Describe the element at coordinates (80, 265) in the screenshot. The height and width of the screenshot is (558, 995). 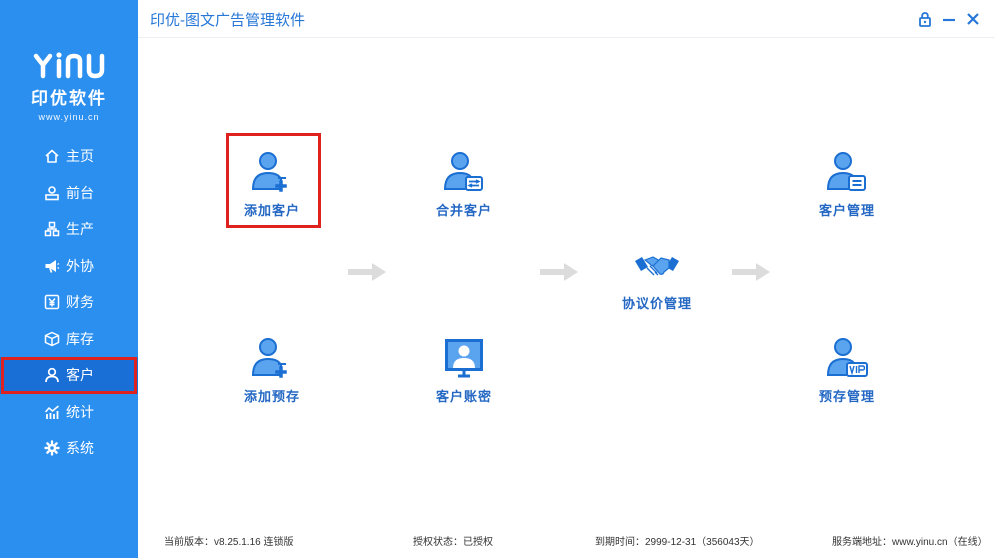
I see `sidebar-item-label: 外协` at that location.